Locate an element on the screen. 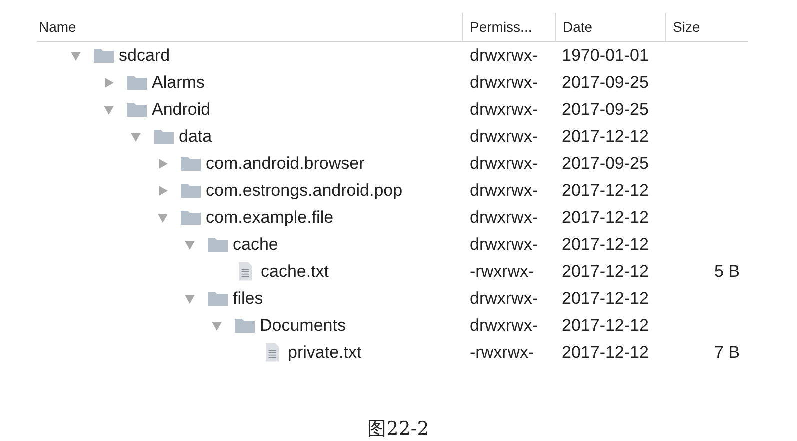 This screenshot has width=797, height=441. column-header: Name is located at coordinates (249, 27).